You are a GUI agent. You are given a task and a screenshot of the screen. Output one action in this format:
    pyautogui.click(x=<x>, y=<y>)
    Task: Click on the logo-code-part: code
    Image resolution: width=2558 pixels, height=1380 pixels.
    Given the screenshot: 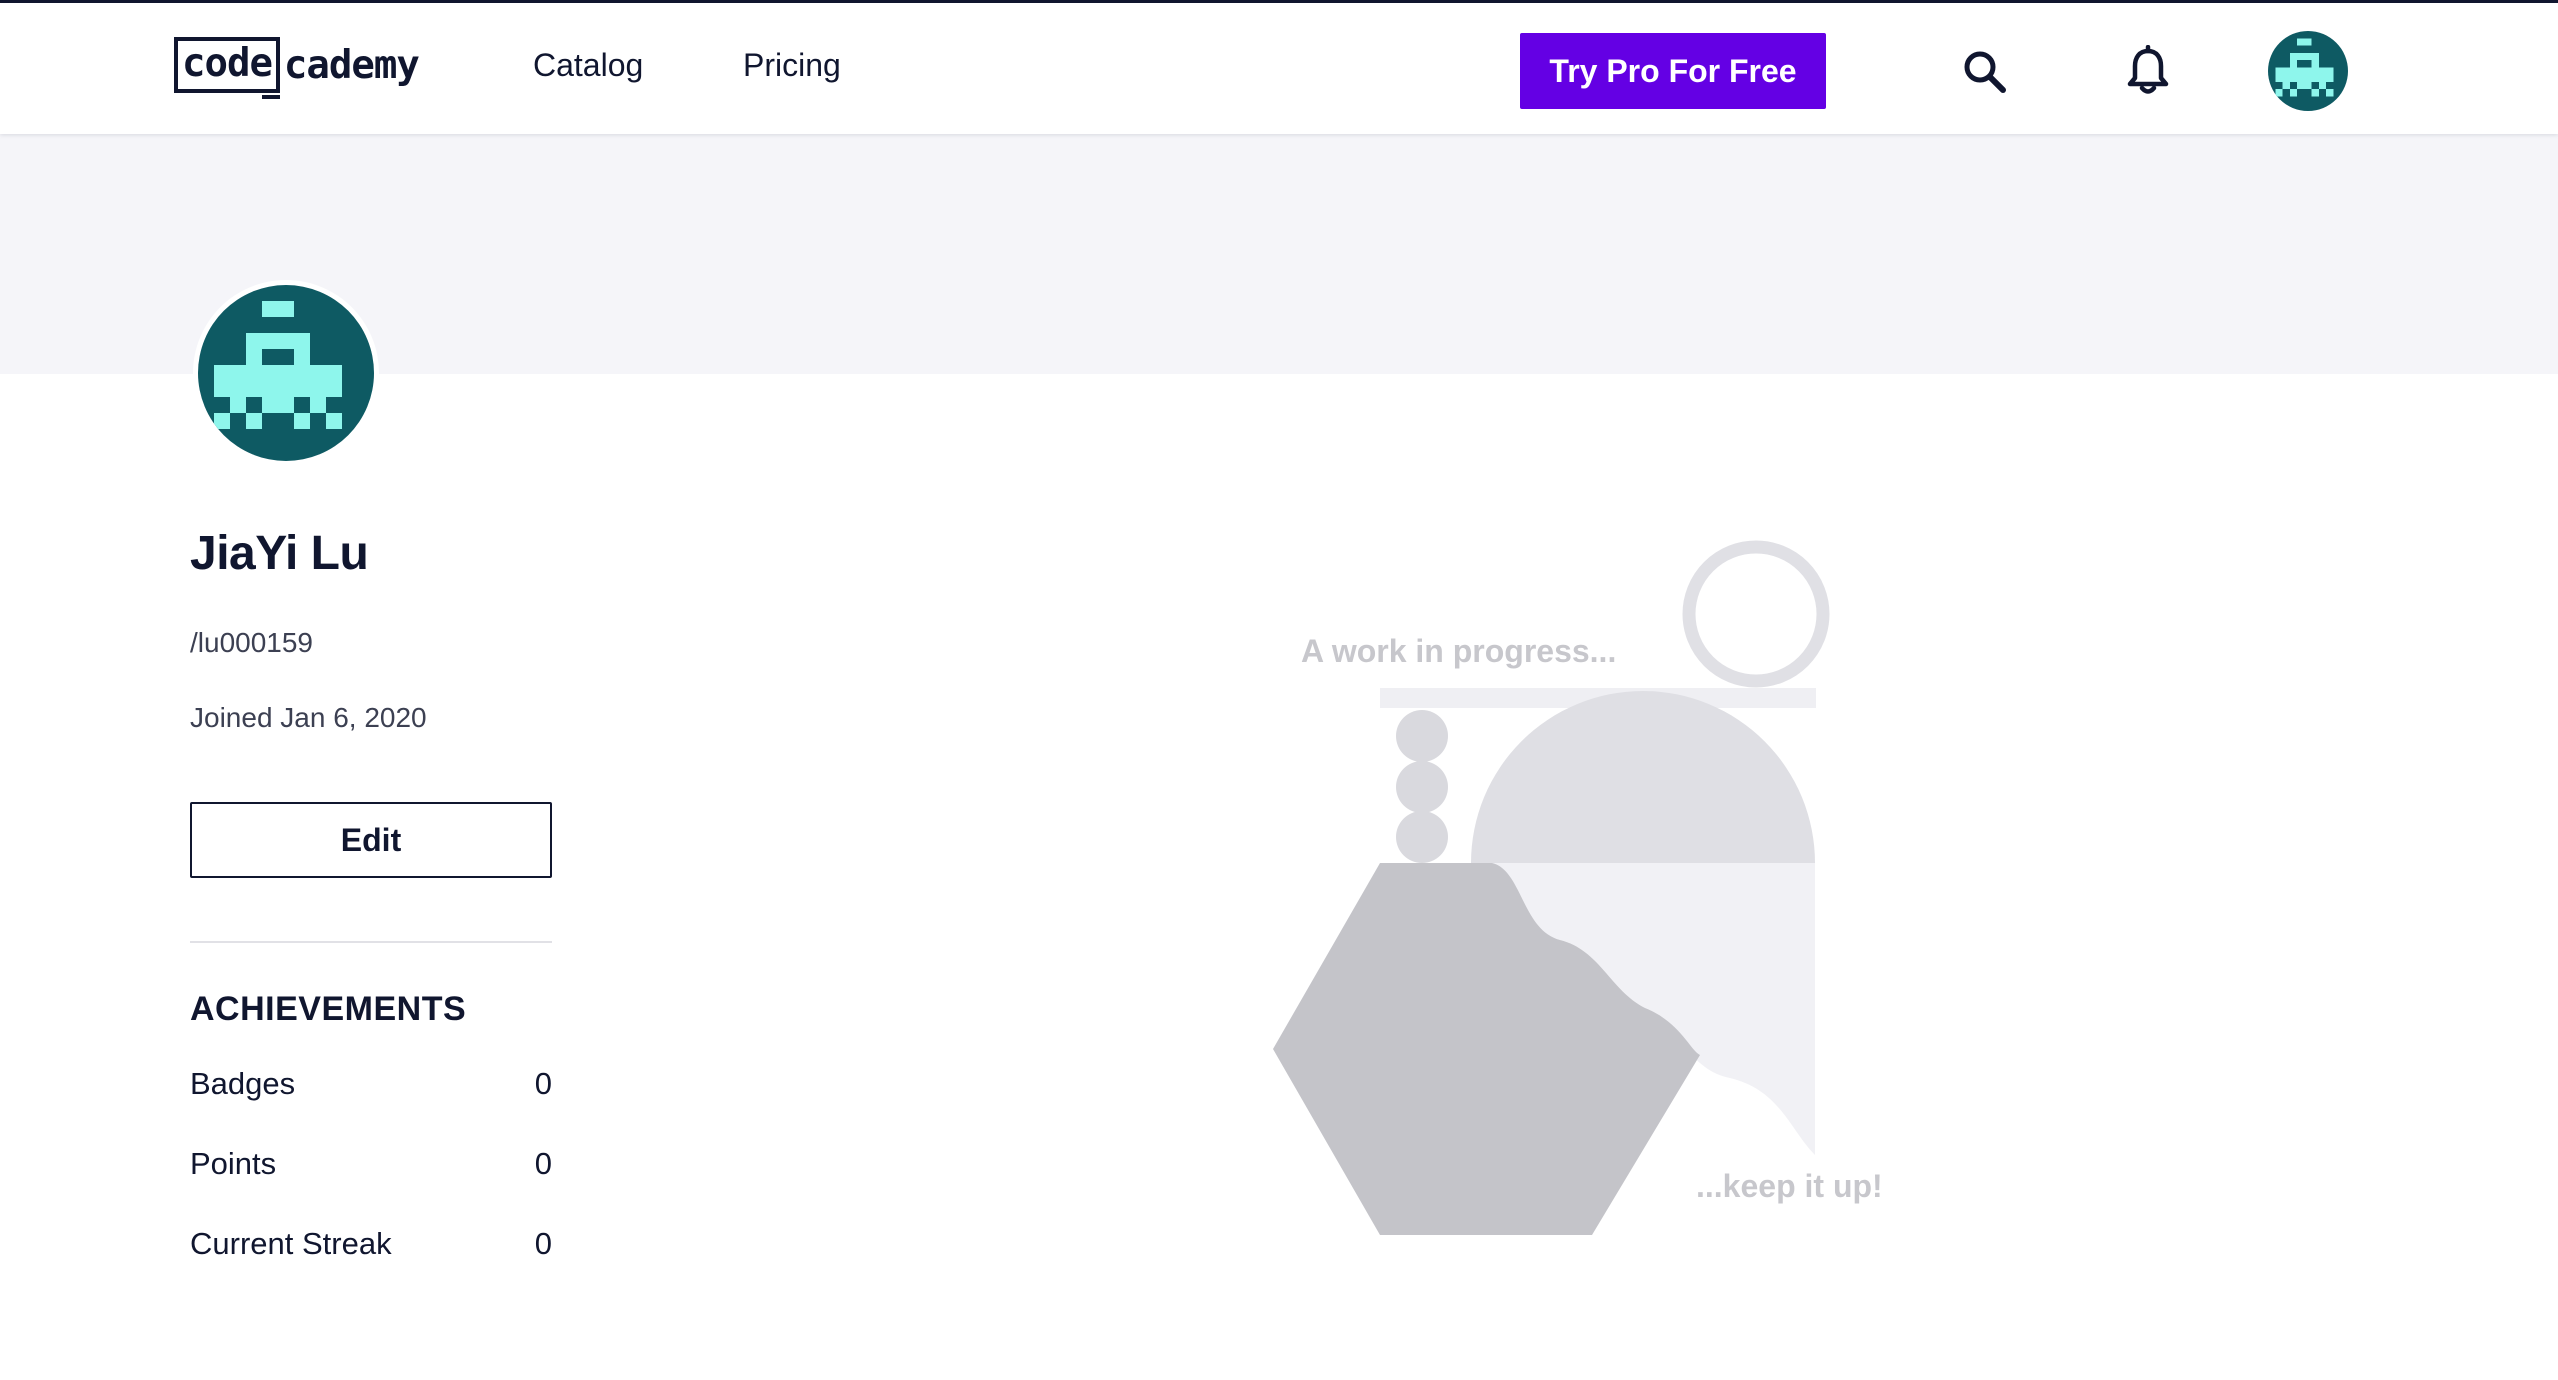 What is the action you would take?
    pyautogui.click(x=227, y=68)
    